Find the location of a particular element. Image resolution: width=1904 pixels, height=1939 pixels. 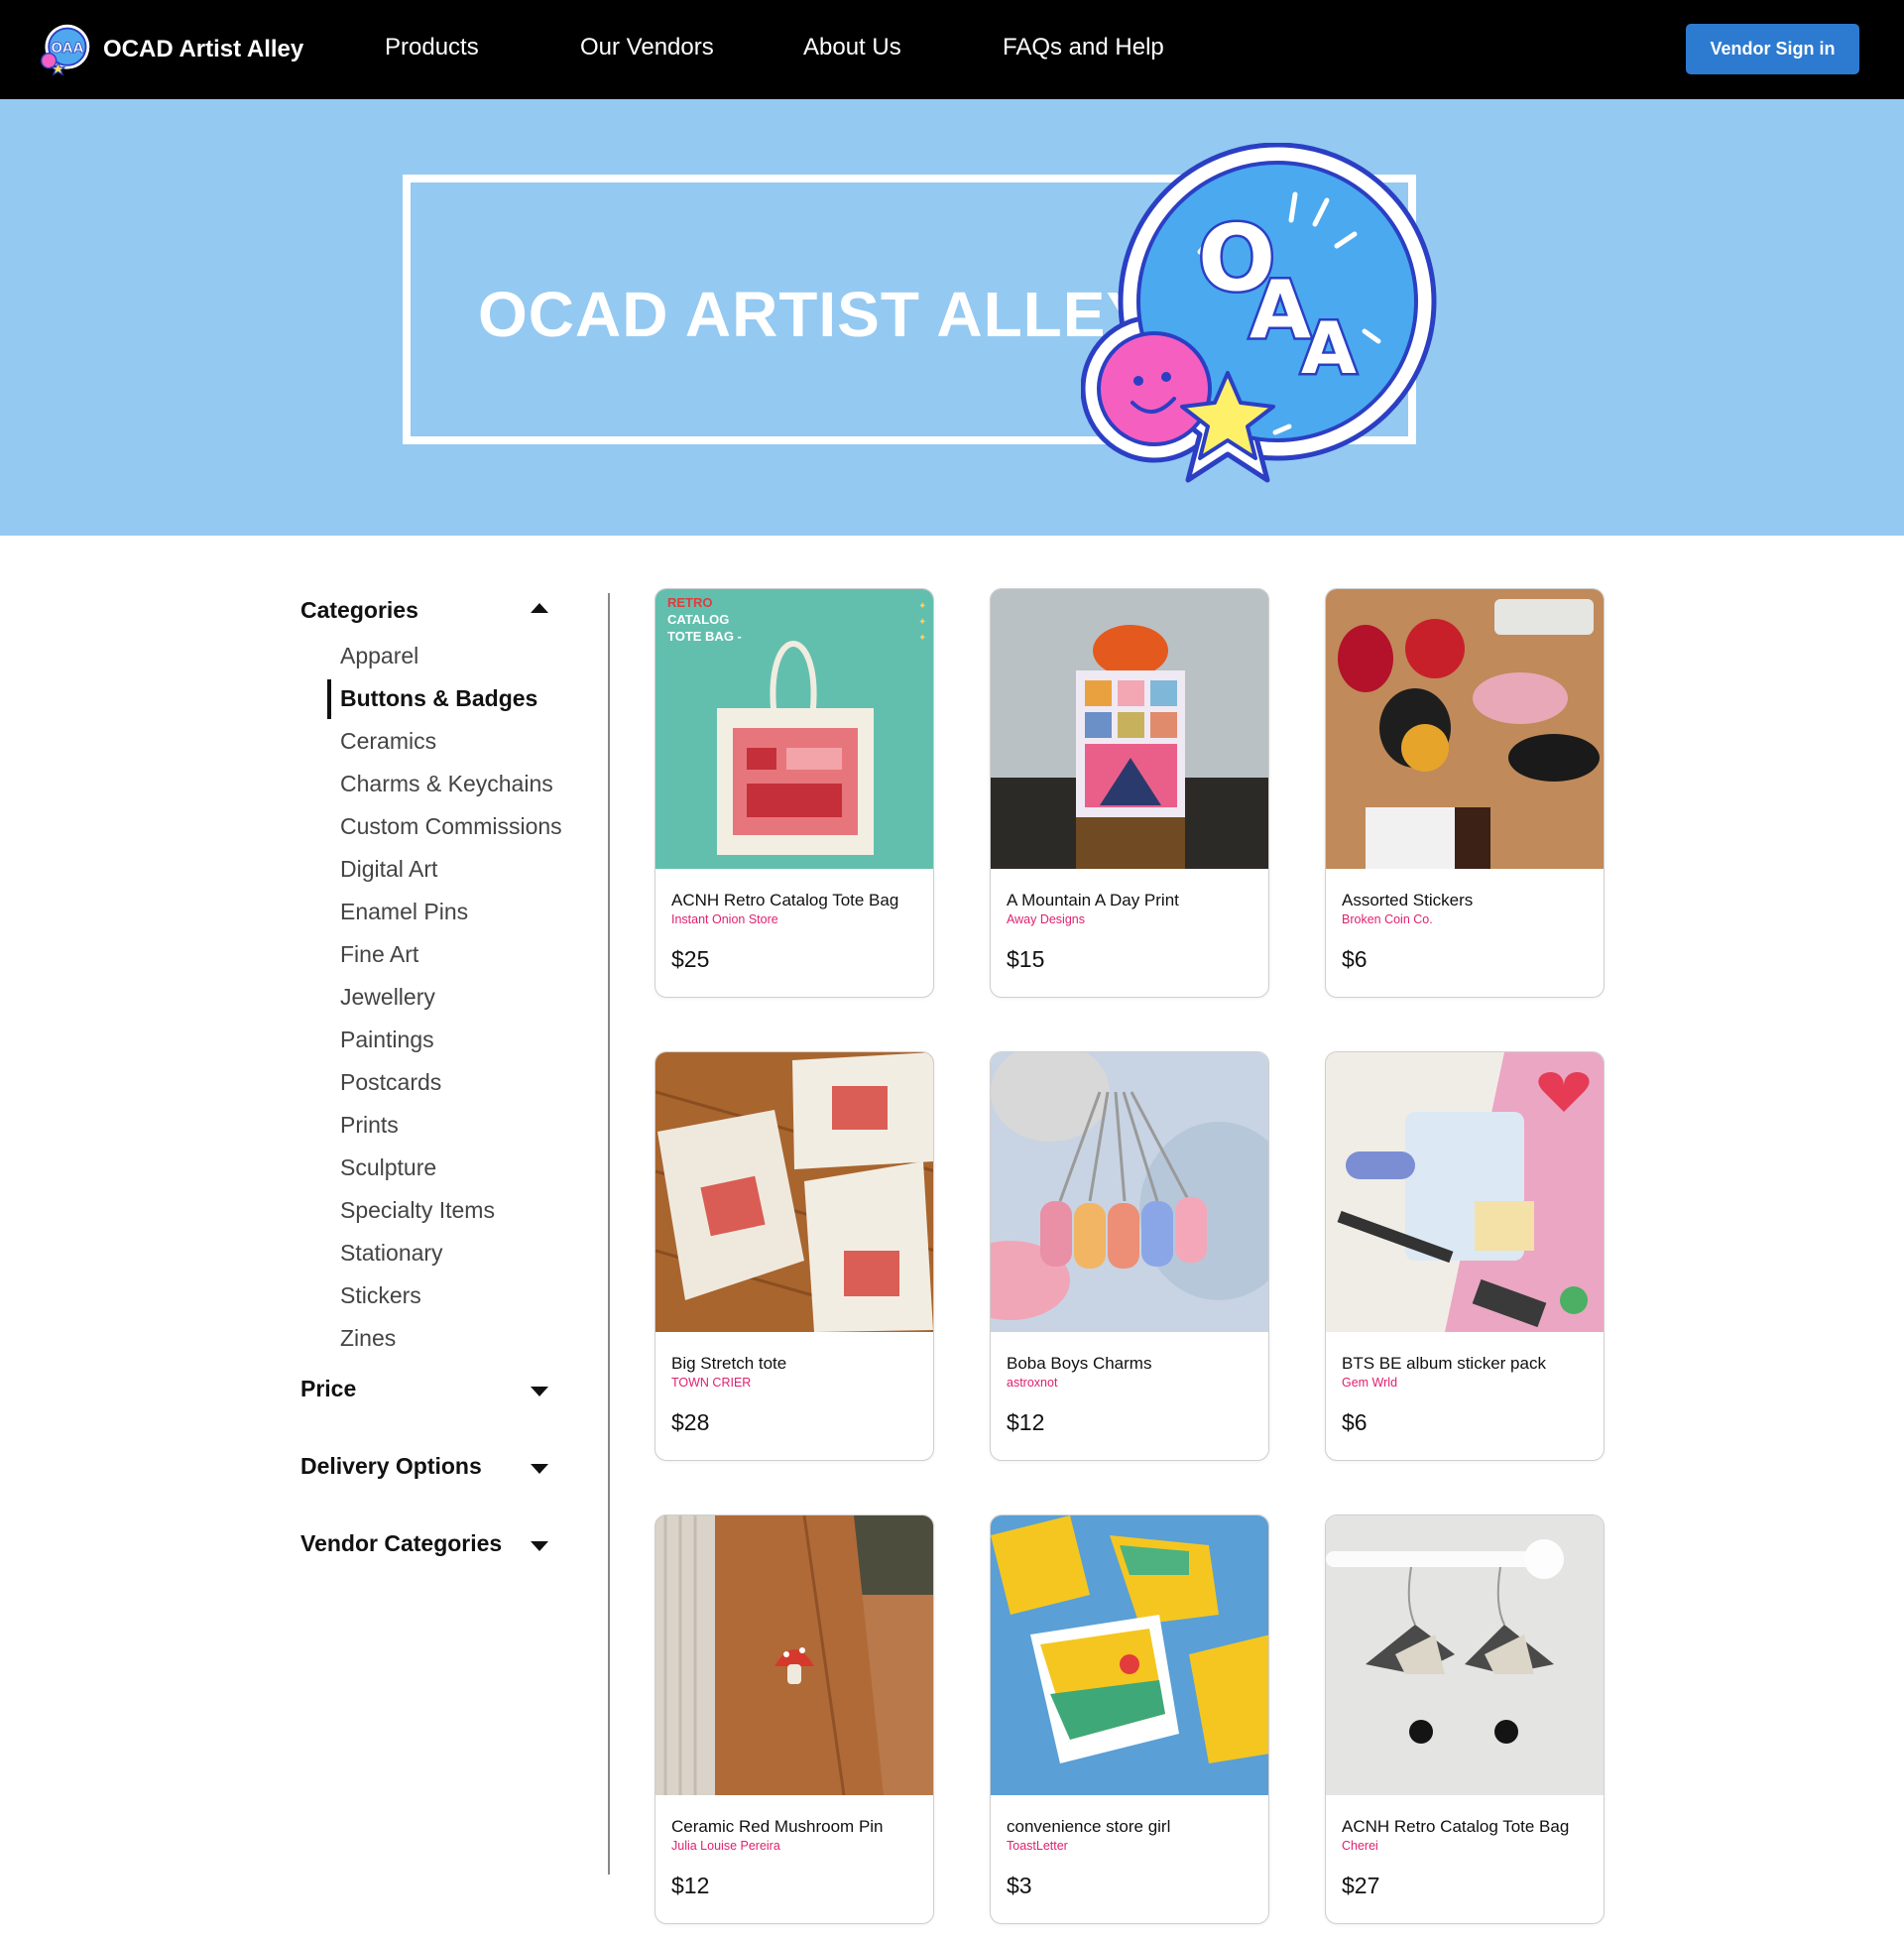

category-item-stickers: Stickers is located at coordinates (451, 1303).